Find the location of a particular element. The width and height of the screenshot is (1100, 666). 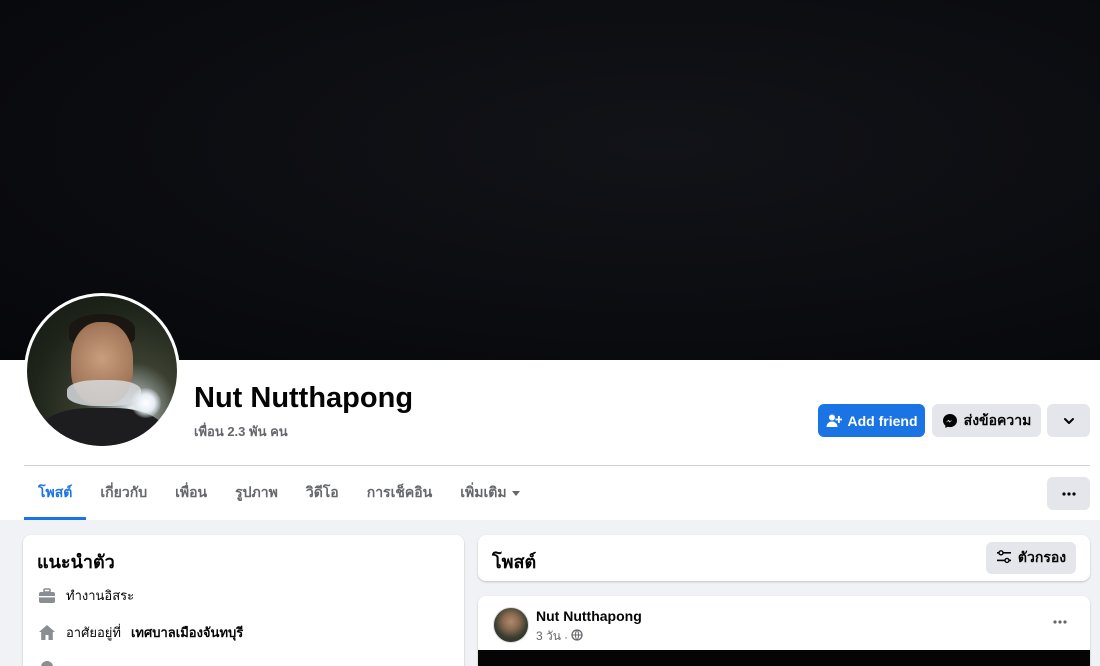

friends-count: เพื่อน 2.3 พัน คน is located at coordinates (241, 431).